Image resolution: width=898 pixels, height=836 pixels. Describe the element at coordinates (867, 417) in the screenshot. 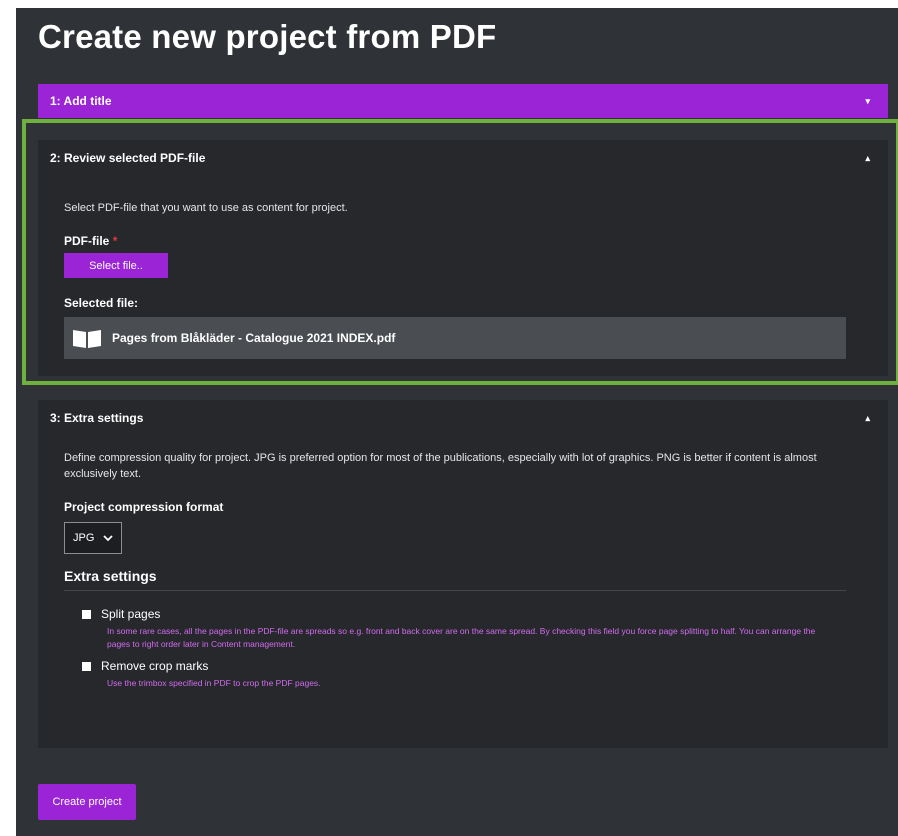

I see `caret-up-icon: ▴` at that location.